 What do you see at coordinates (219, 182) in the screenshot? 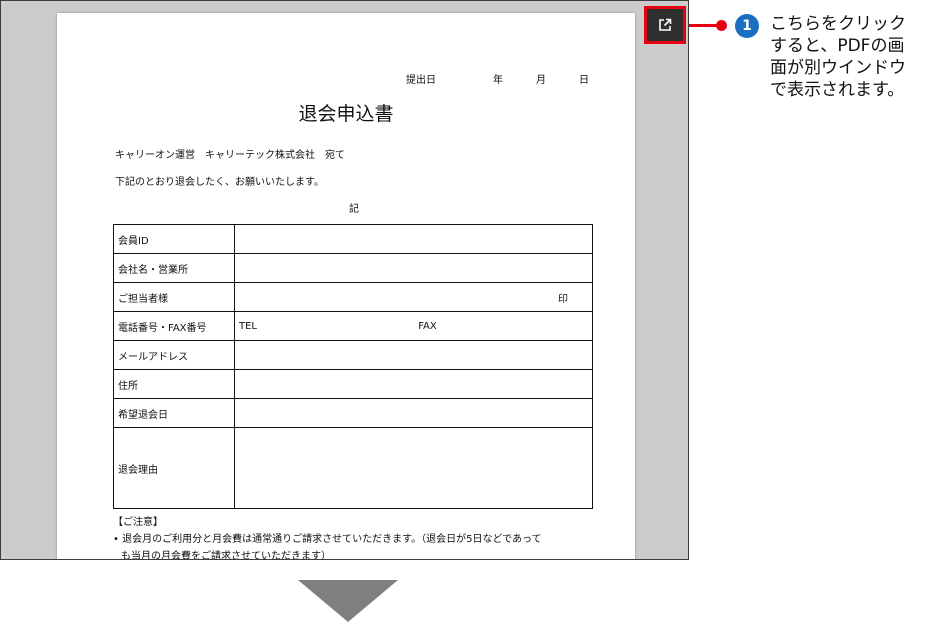
I see `intro-line: 下記のとおり退会したく、お願いいたします。` at bounding box center [219, 182].